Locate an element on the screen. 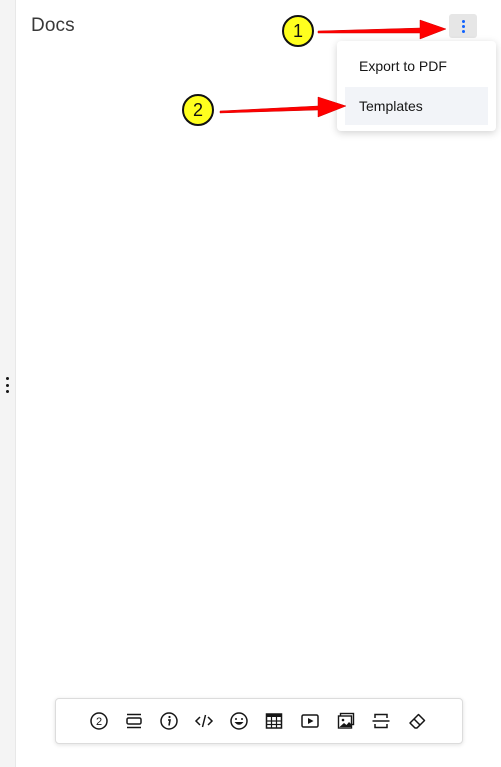 This screenshot has height=767, width=501. emoji-icon is located at coordinates (239, 721).